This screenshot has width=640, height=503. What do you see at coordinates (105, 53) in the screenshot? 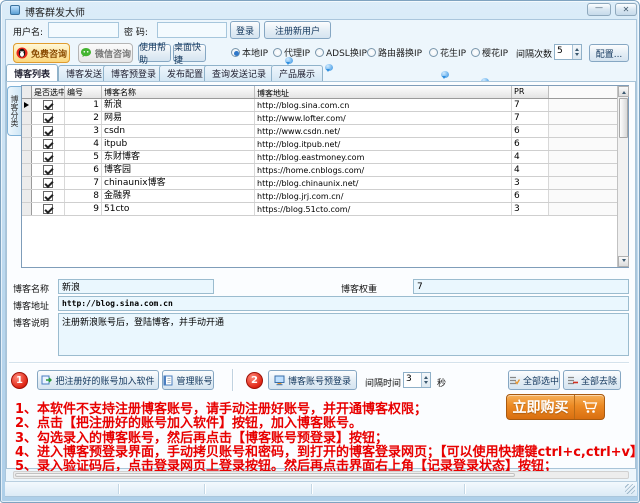
I see `wechat-consult-button: 微信咨询` at bounding box center [105, 53].